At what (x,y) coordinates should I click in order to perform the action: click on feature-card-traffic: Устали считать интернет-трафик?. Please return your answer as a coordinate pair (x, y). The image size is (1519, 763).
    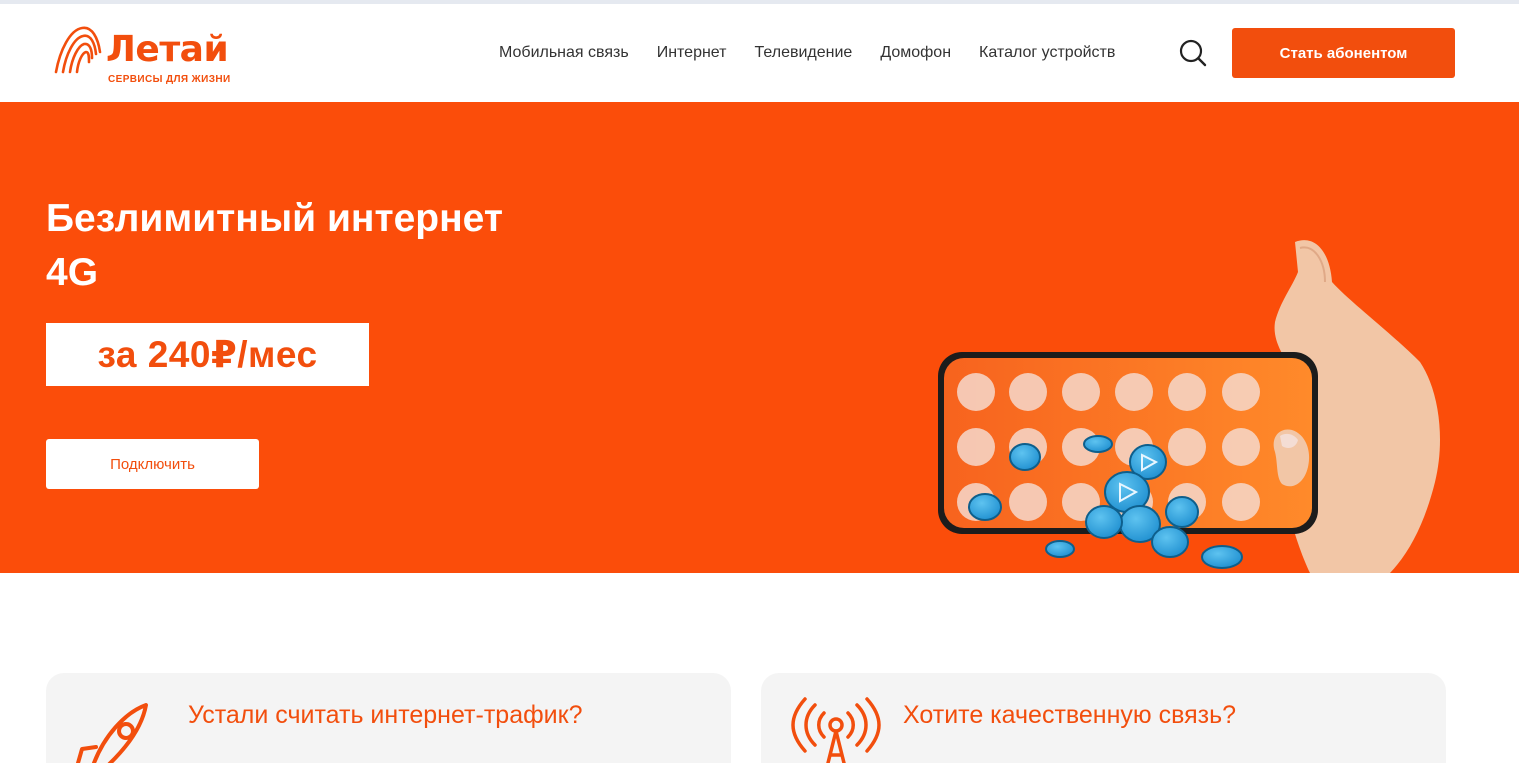
    Looking at the image, I should click on (388, 718).